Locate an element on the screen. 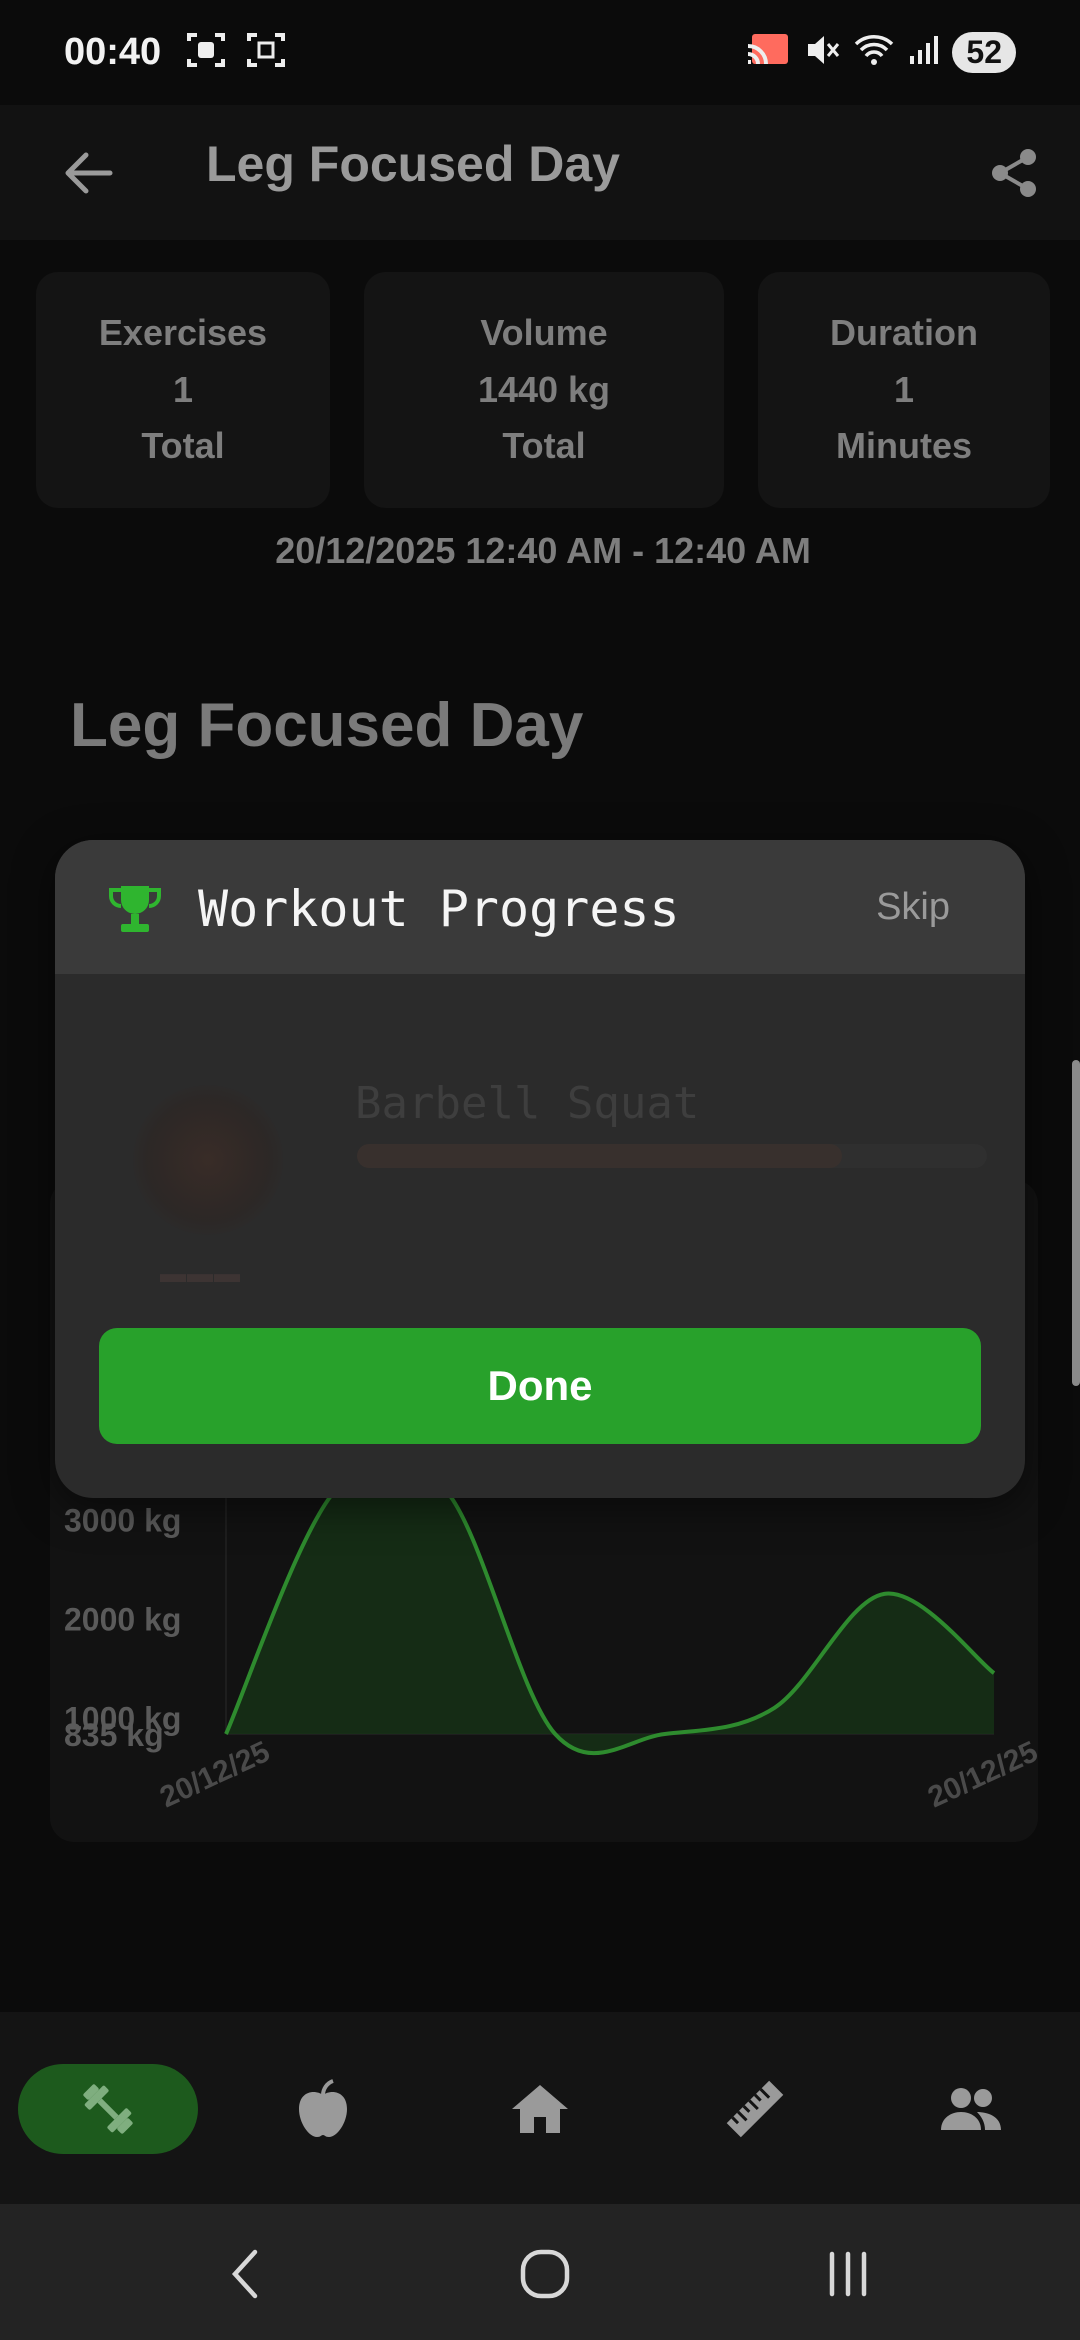 The height and width of the screenshot is (2340, 1080). people-icon is located at coordinates (971, 2109).